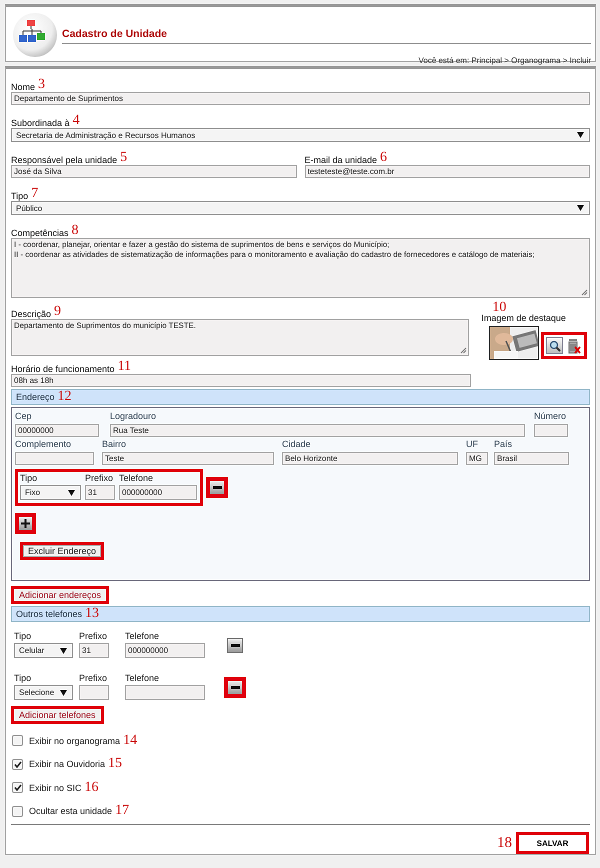  I want to click on input-field: Rua Teste, so click(317, 430).